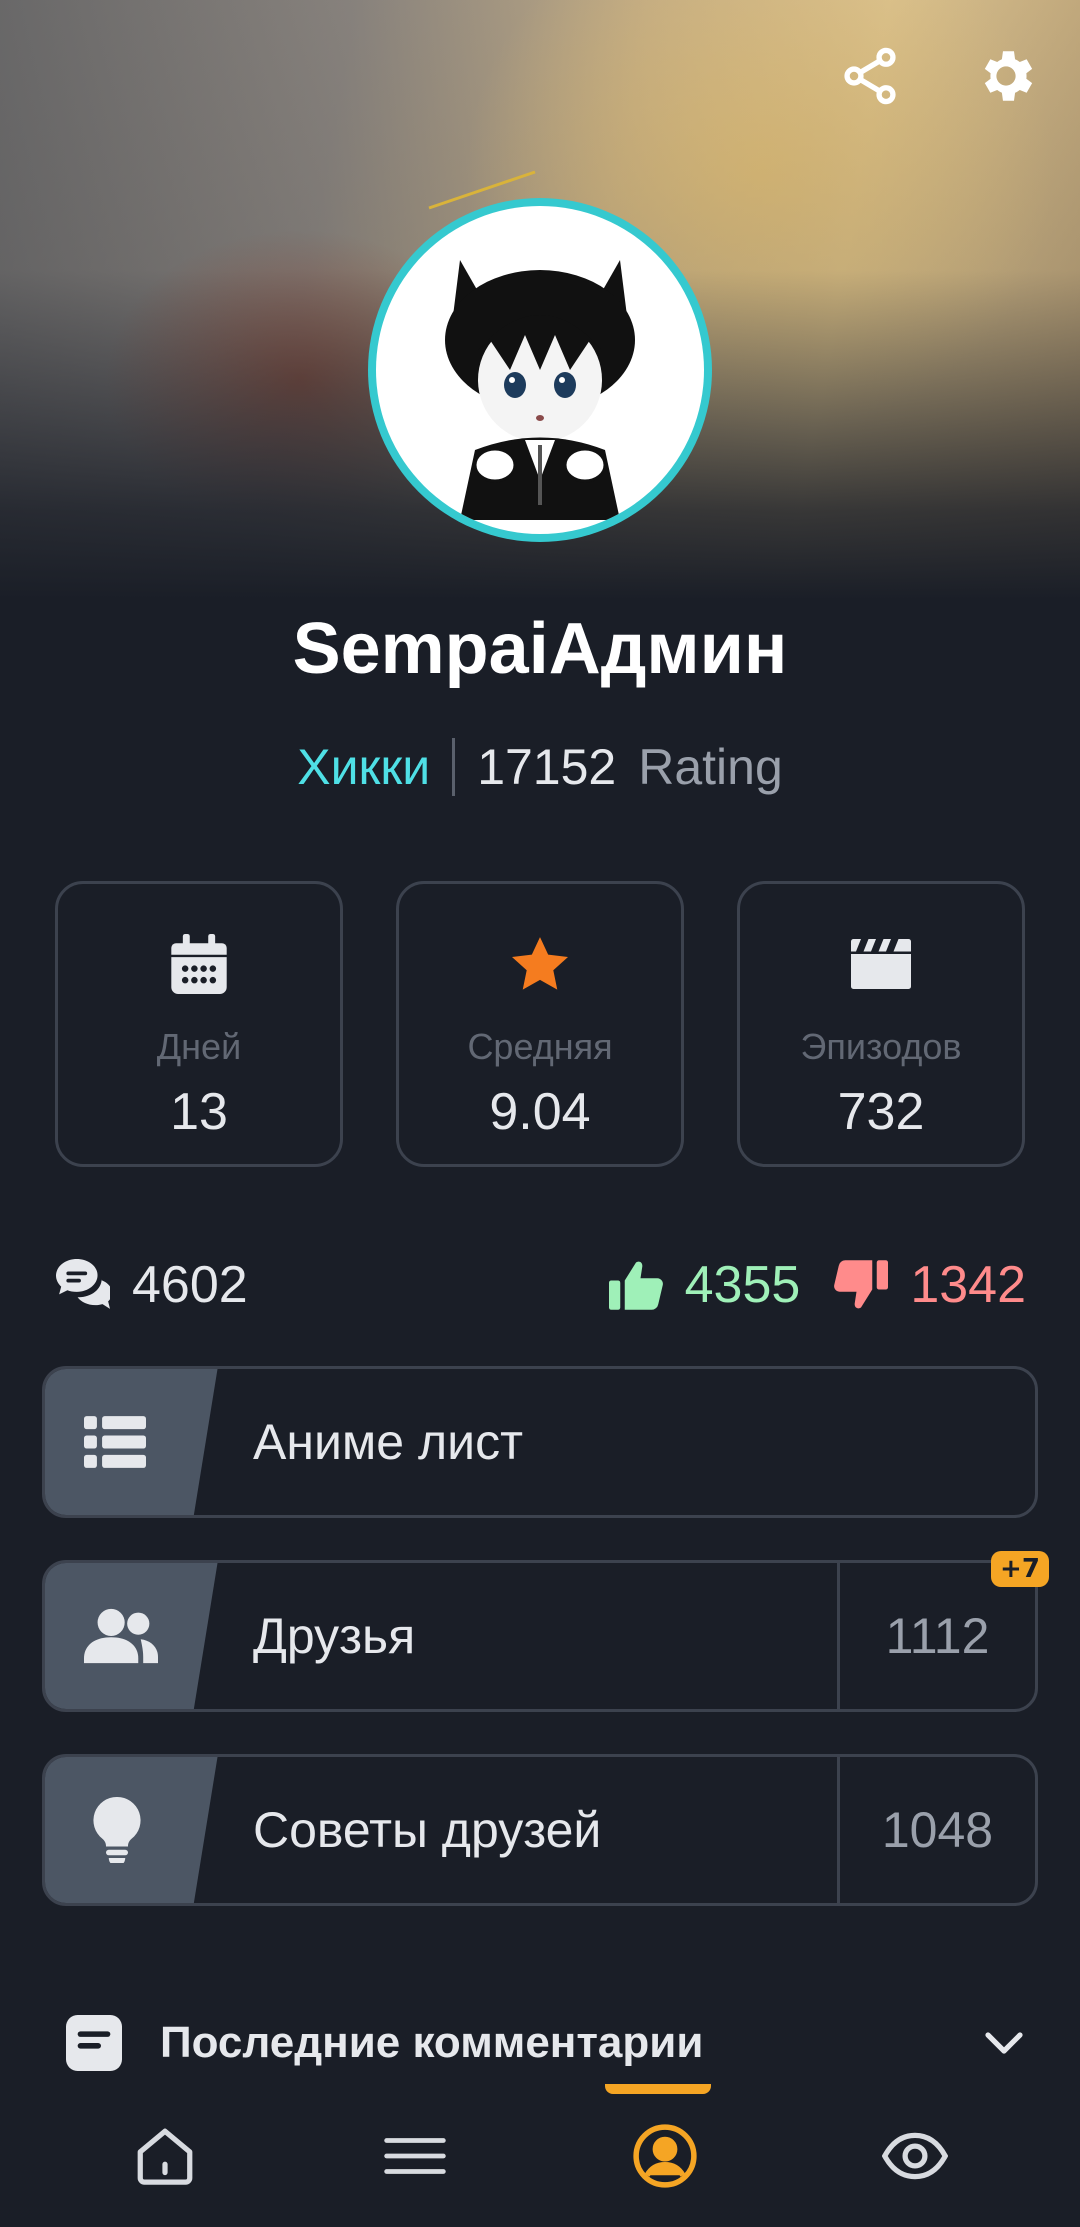  I want to click on gear-icon, so click(1008, 76).